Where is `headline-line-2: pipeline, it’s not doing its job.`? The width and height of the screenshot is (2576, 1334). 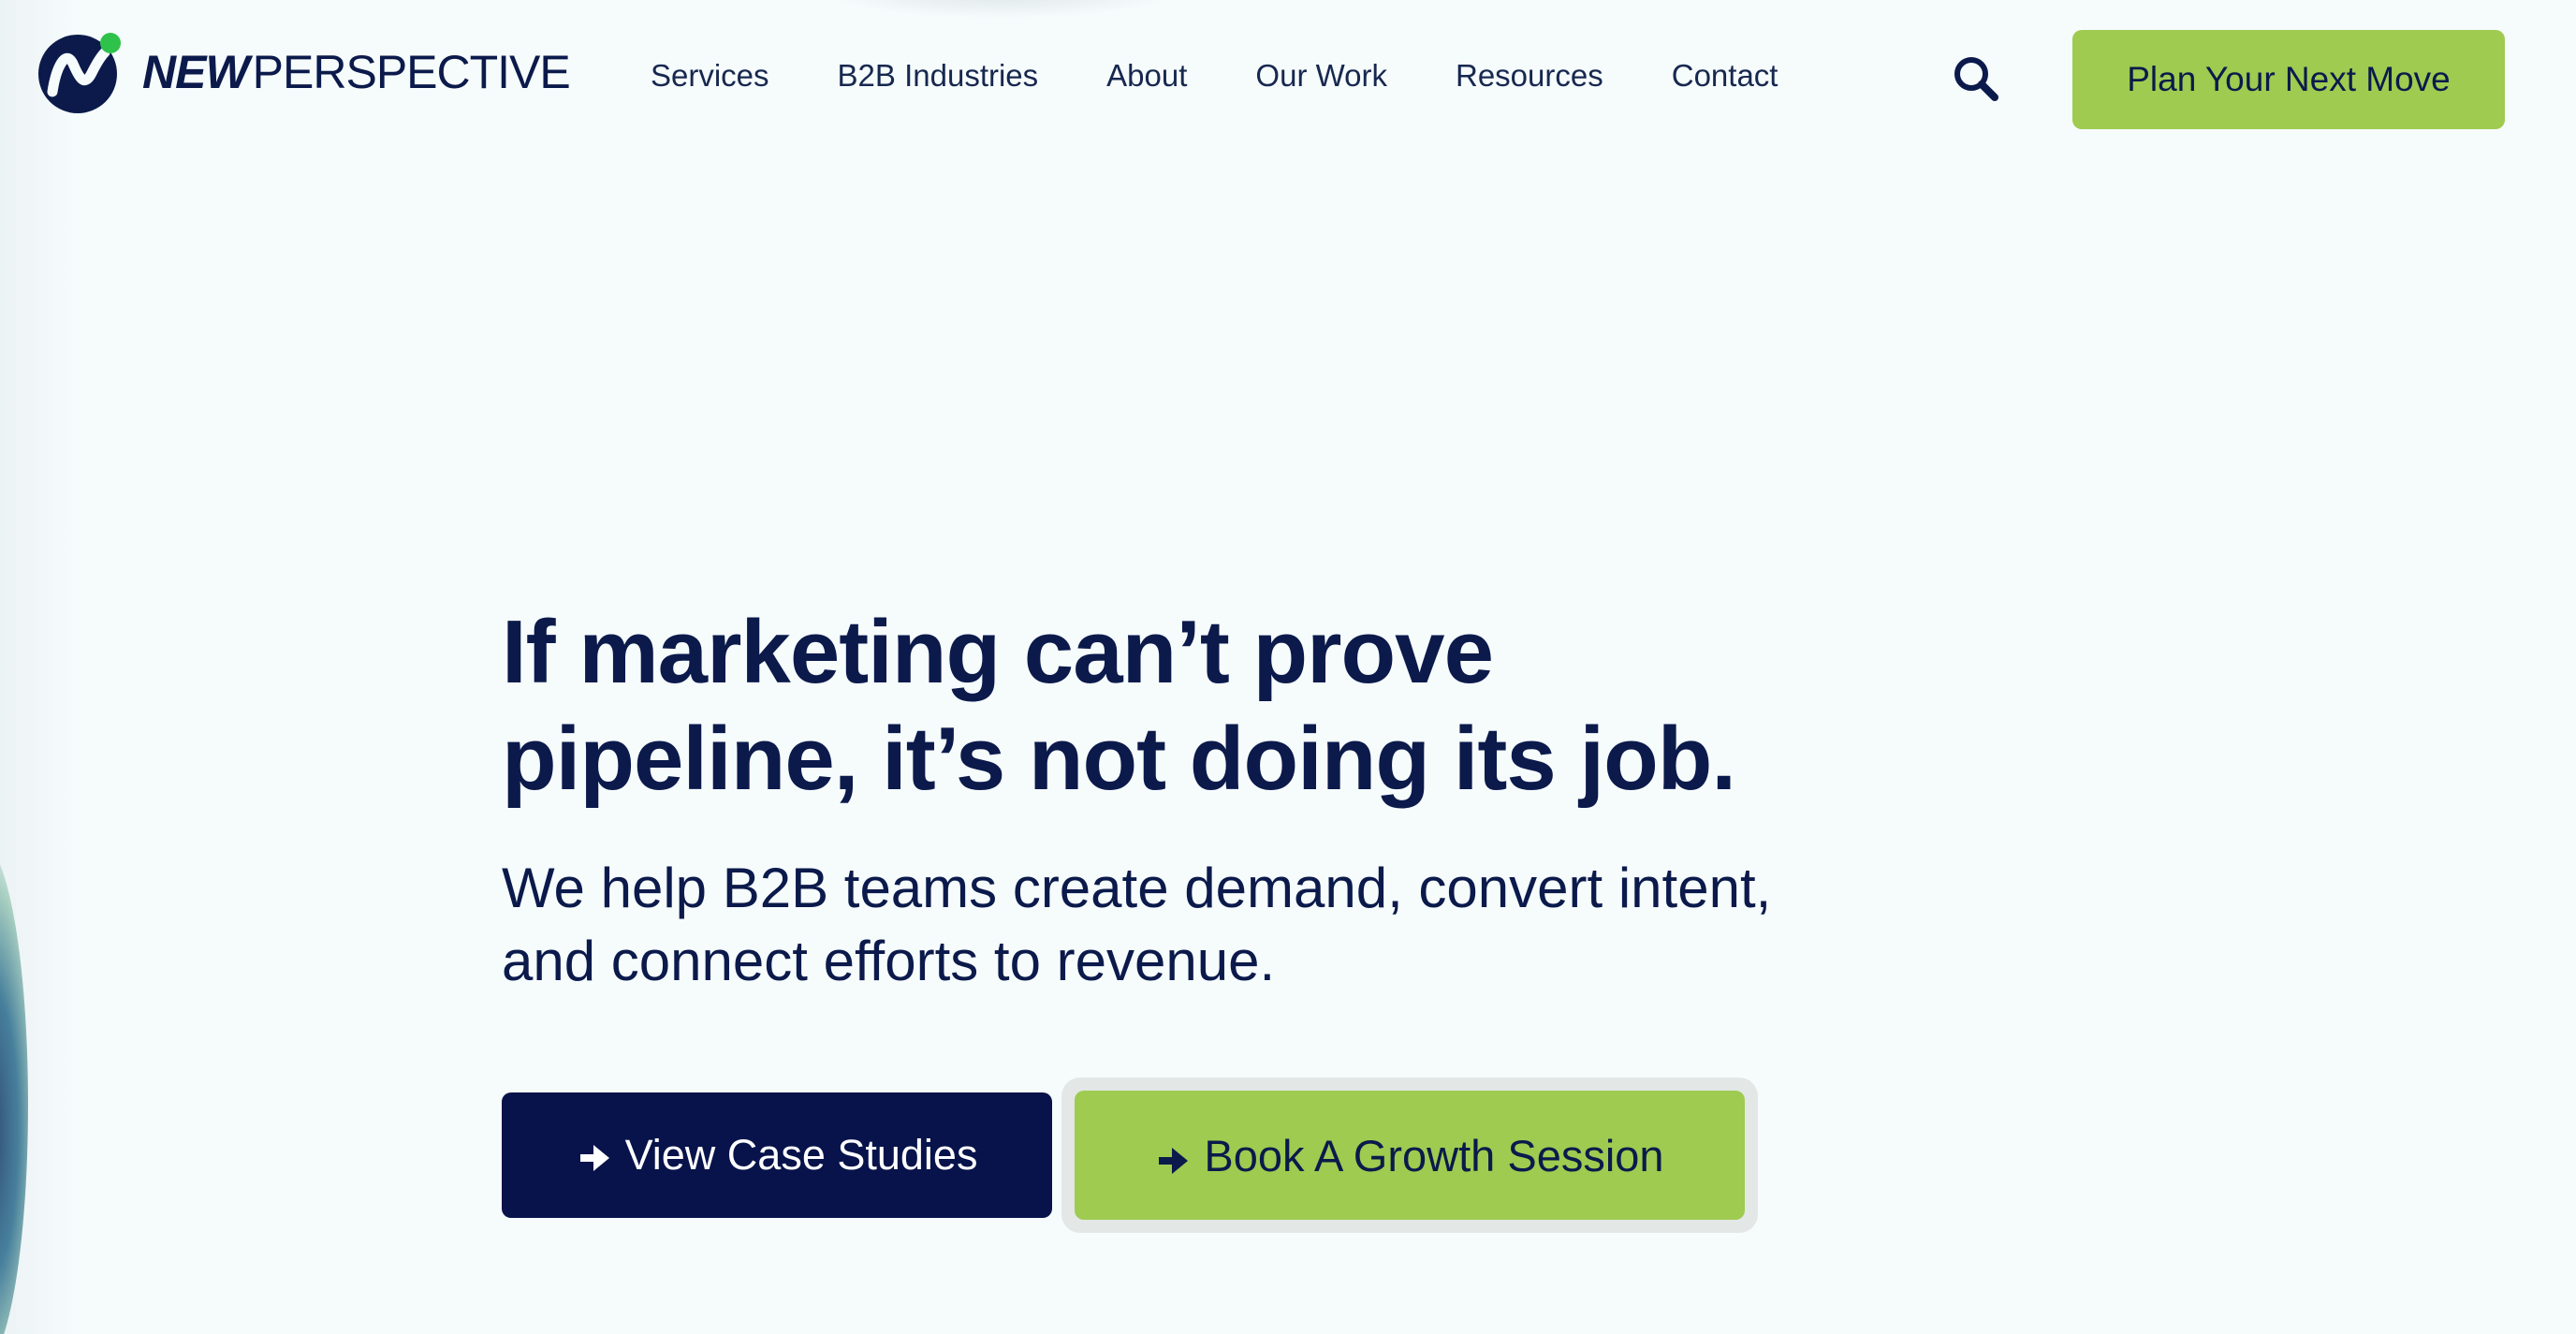 headline-line-2: pipeline, it’s not doing its job. is located at coordinates (1119, 759).